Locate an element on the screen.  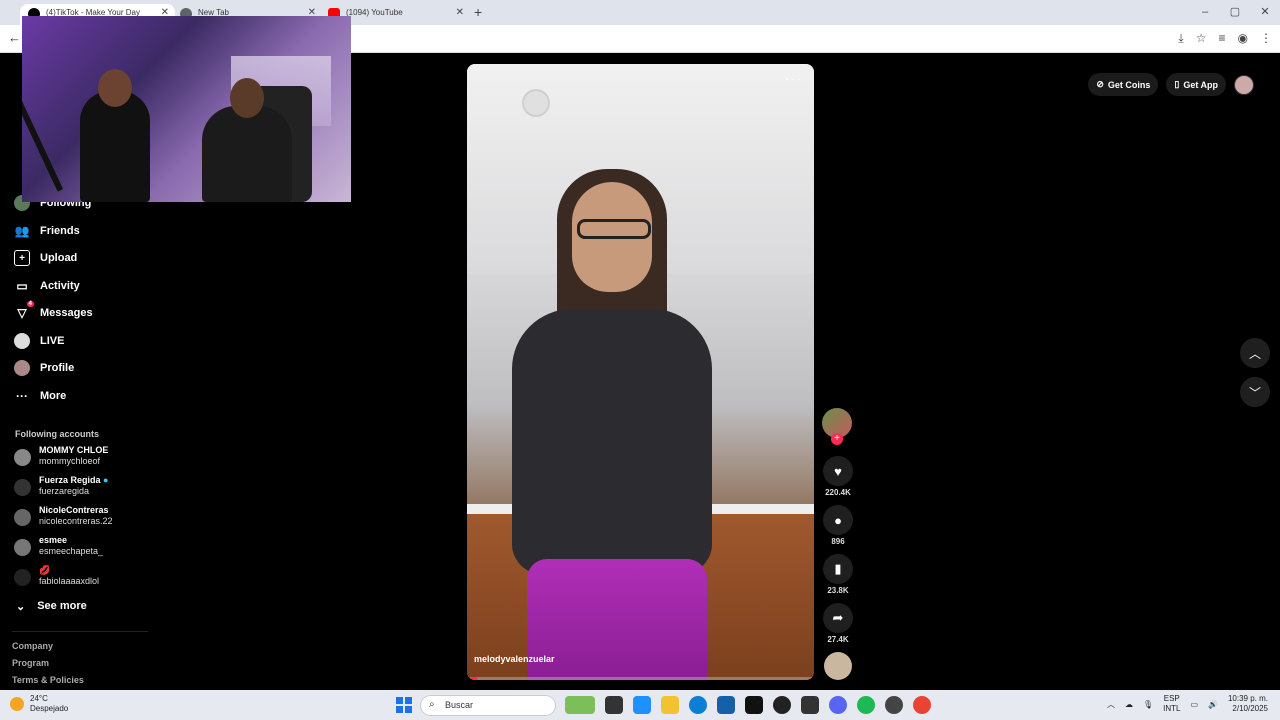
capcut-icon is located at coordinates (754, 705).